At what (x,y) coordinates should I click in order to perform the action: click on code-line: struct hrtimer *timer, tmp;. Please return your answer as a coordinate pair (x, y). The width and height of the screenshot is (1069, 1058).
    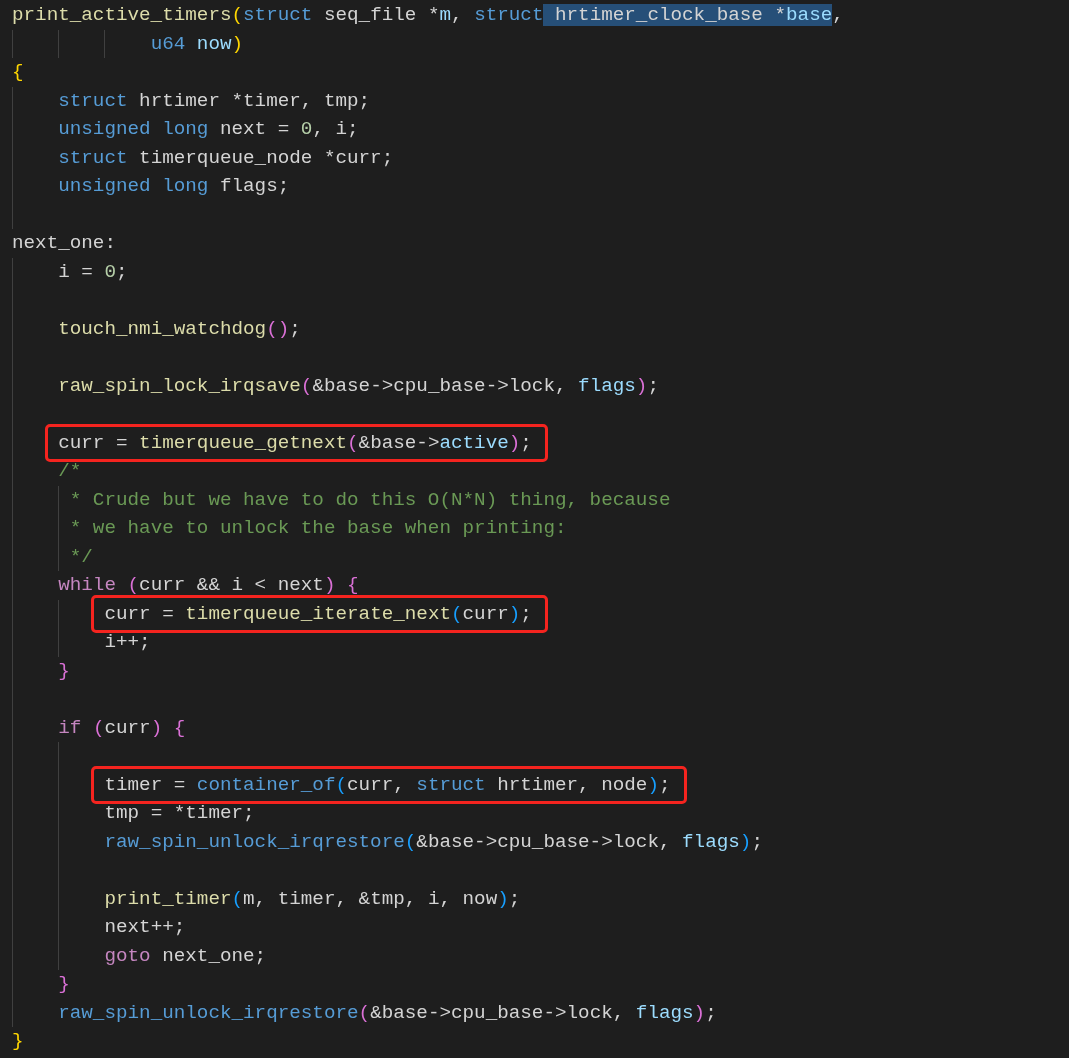
    Looking at the image, I should click on (214, 100).